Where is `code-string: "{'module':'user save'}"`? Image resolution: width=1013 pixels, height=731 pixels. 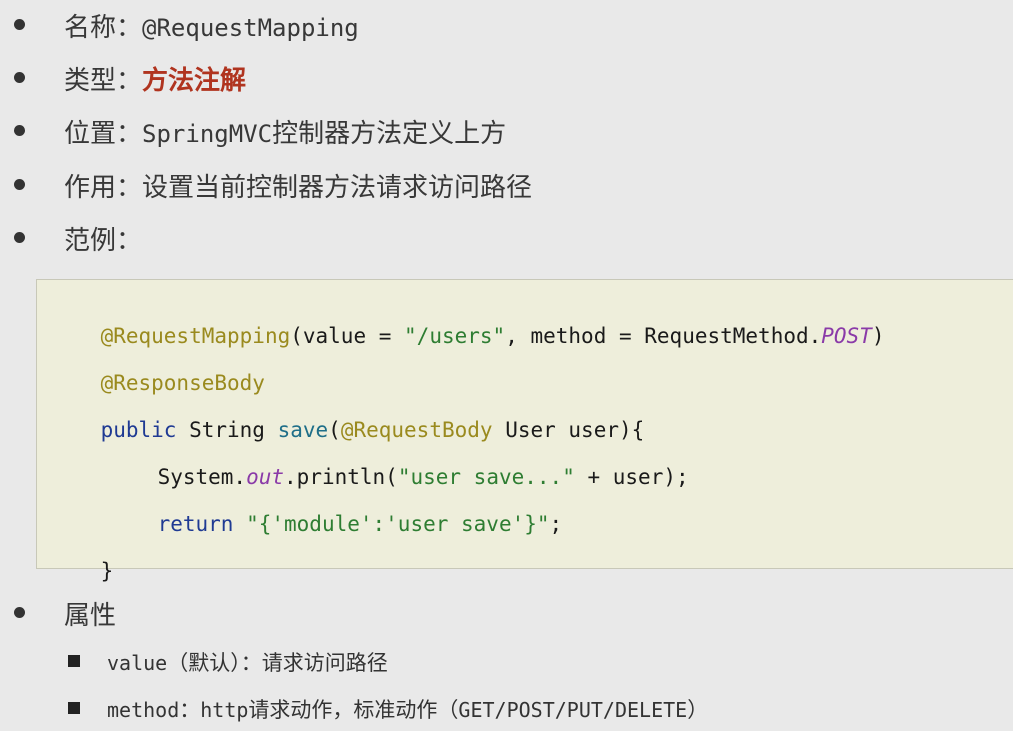 code-string: "{'module':'user save'}" is located at coordinates (398, 524).